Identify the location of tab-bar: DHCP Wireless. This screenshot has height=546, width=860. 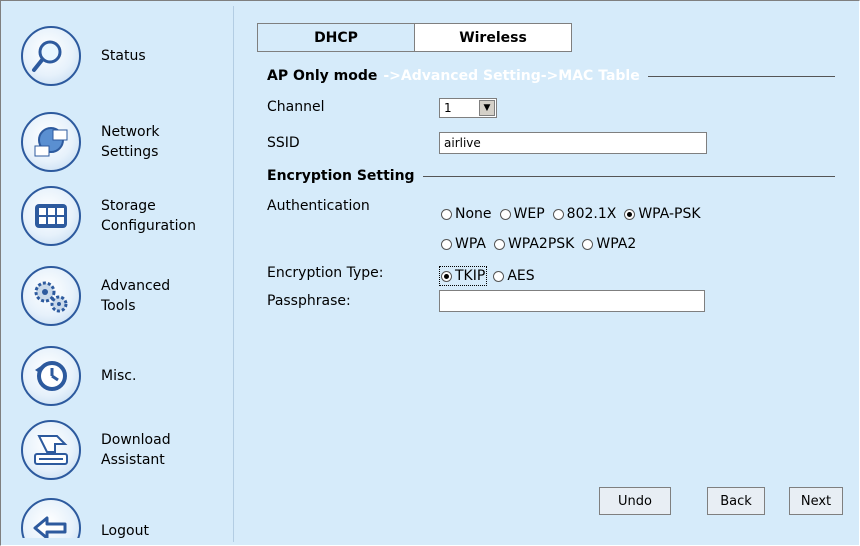
(414, 37).